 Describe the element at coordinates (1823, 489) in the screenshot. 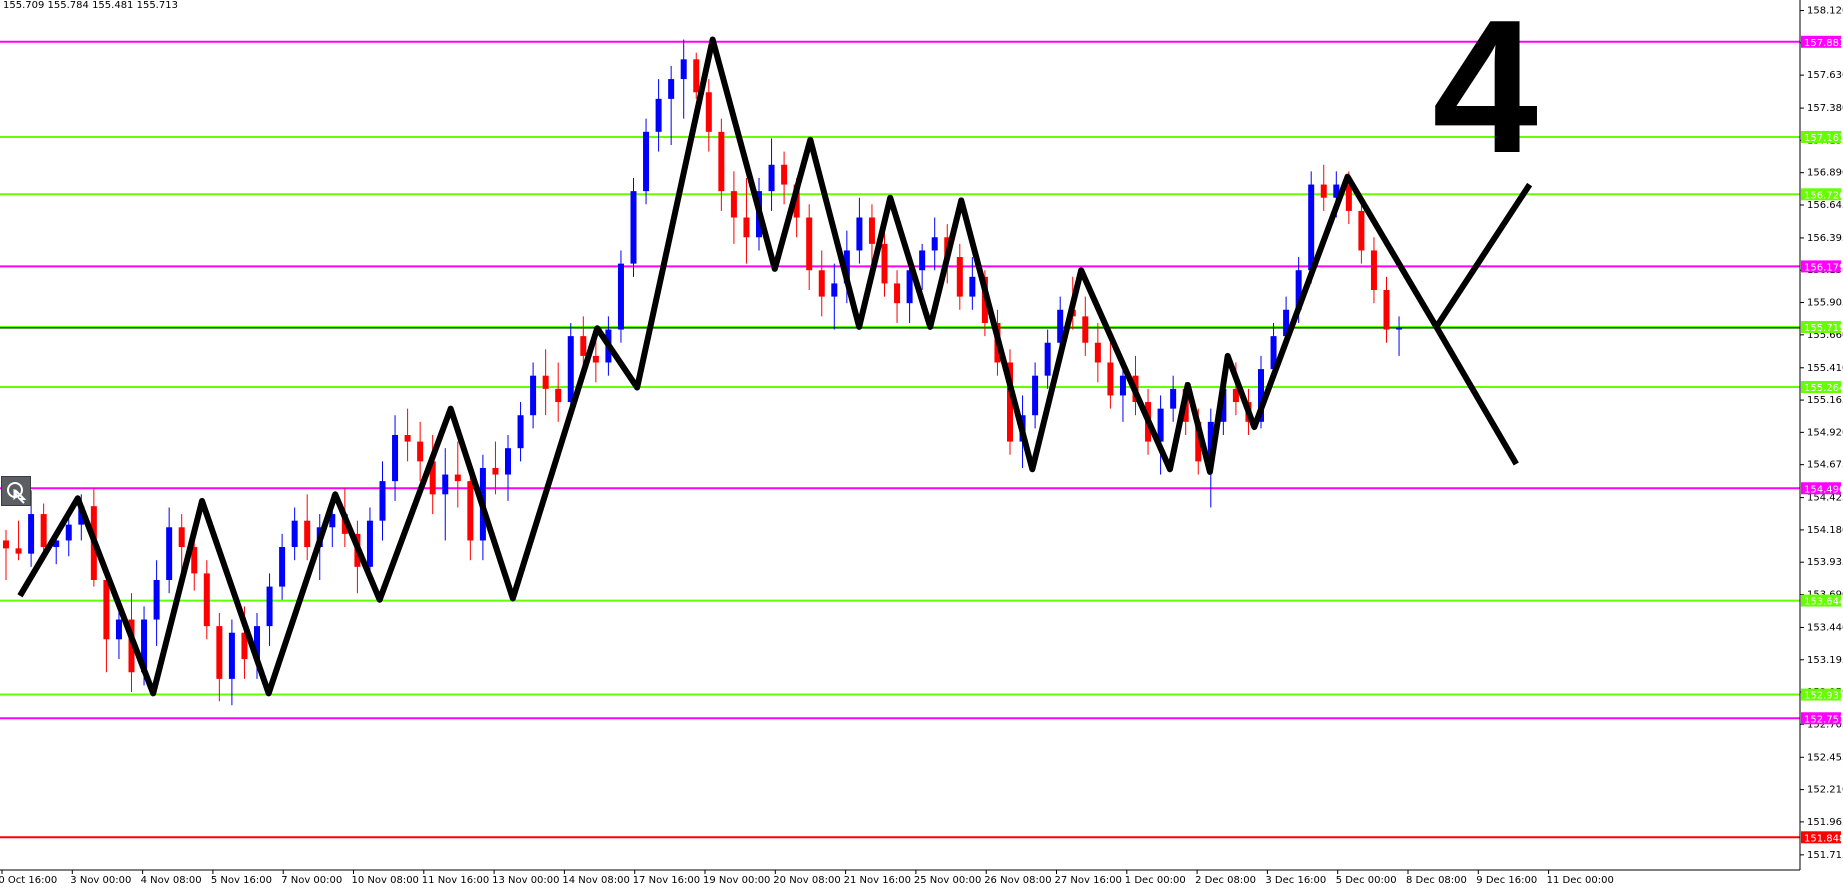

I see `level-tag-label: 154.496` at that location.